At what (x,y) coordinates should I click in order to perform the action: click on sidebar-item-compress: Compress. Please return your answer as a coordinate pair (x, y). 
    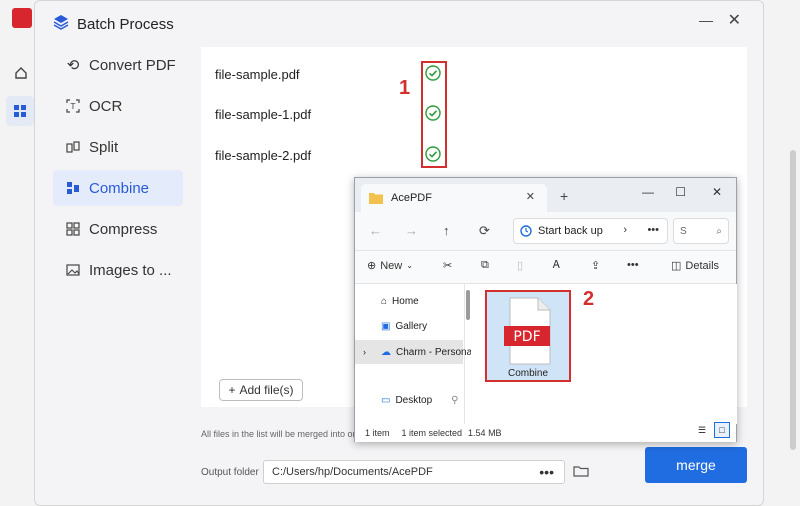
    Looking at the image, I should click on (118, 229).